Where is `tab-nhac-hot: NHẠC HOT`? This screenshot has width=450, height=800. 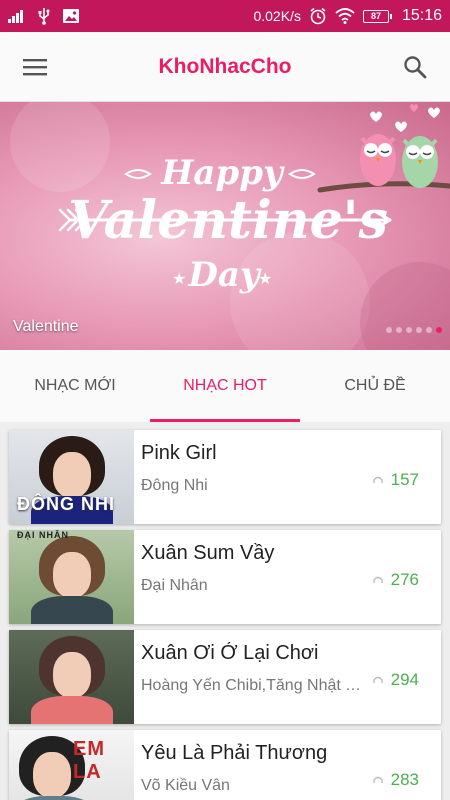
tab-nhac-hot: NHẠC HOT is located at coordinates (225, 386).